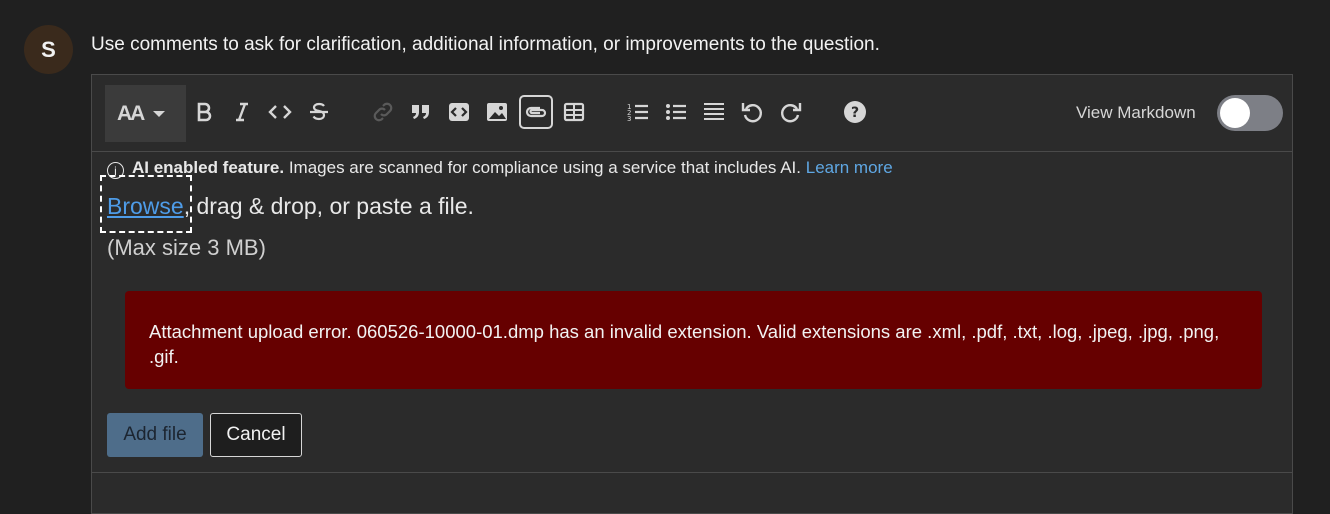 Image resolution: width=1330 pixels, height=514 pixels. I want to click on italic-button, so click(242, 112).